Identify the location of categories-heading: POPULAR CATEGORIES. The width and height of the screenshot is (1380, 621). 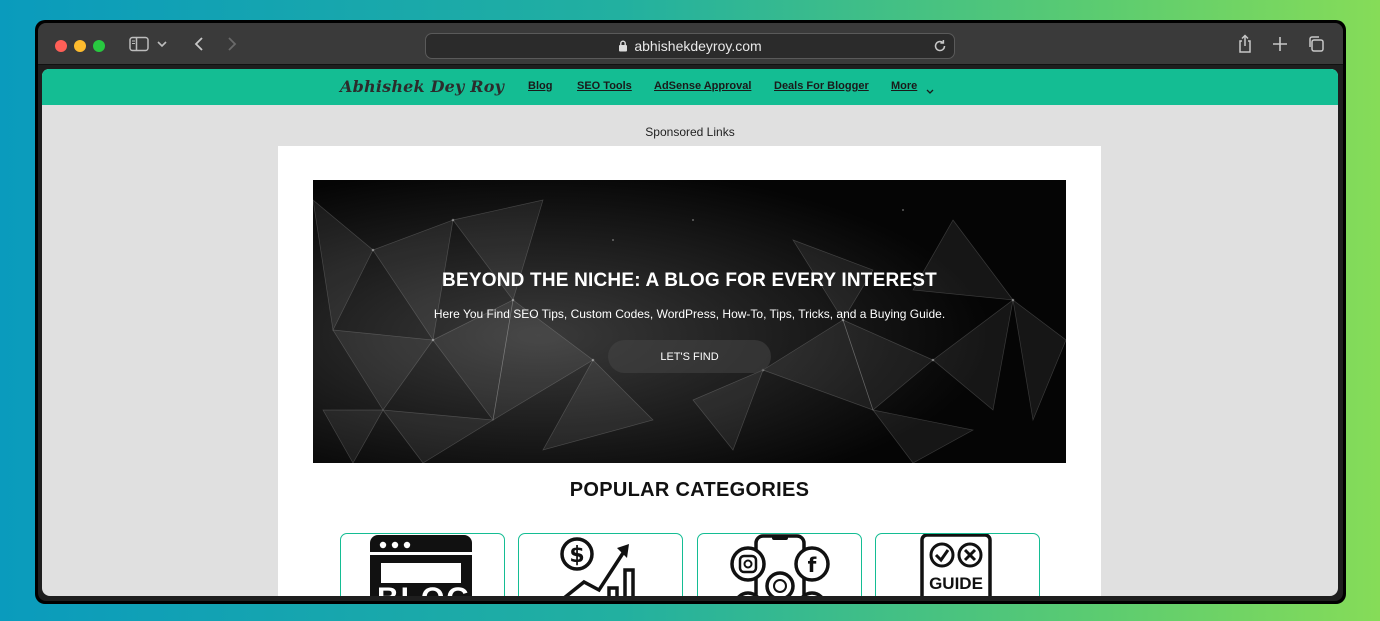
(689, 490).